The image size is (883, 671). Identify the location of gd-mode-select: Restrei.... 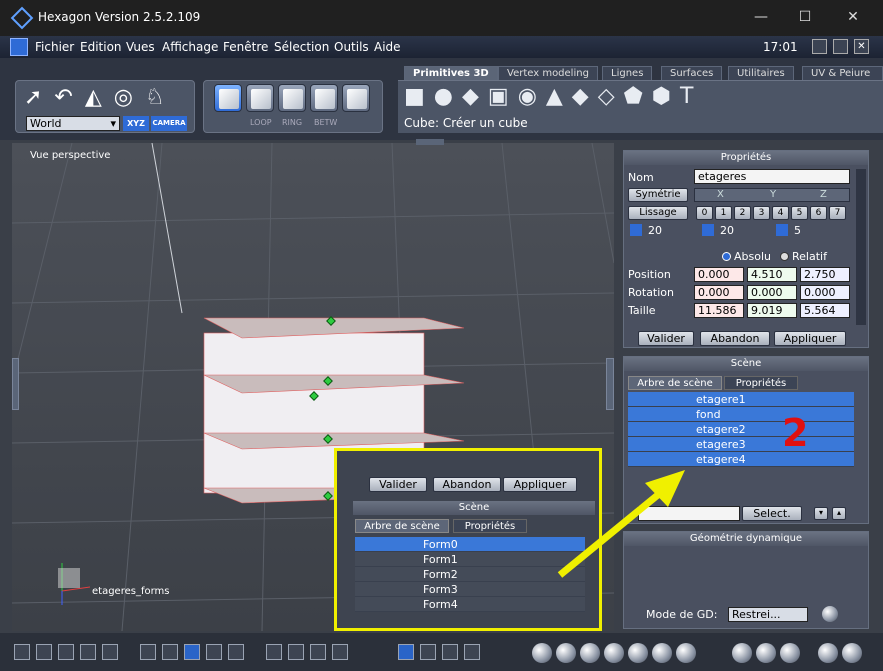
(768, 614).